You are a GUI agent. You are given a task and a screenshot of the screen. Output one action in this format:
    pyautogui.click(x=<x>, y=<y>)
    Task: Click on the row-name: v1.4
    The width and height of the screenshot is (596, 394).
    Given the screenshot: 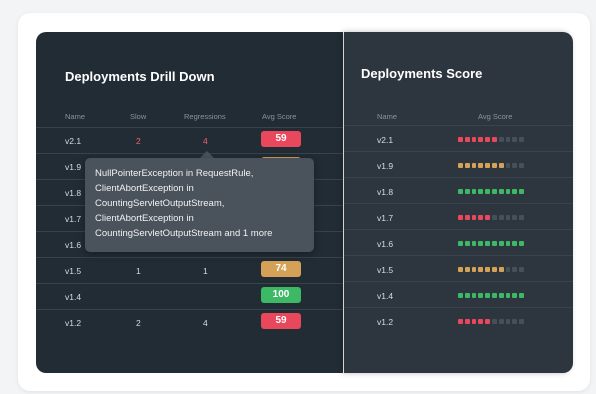 What is the action you would take?
    pyautogui.click(x=385, y=296)
    